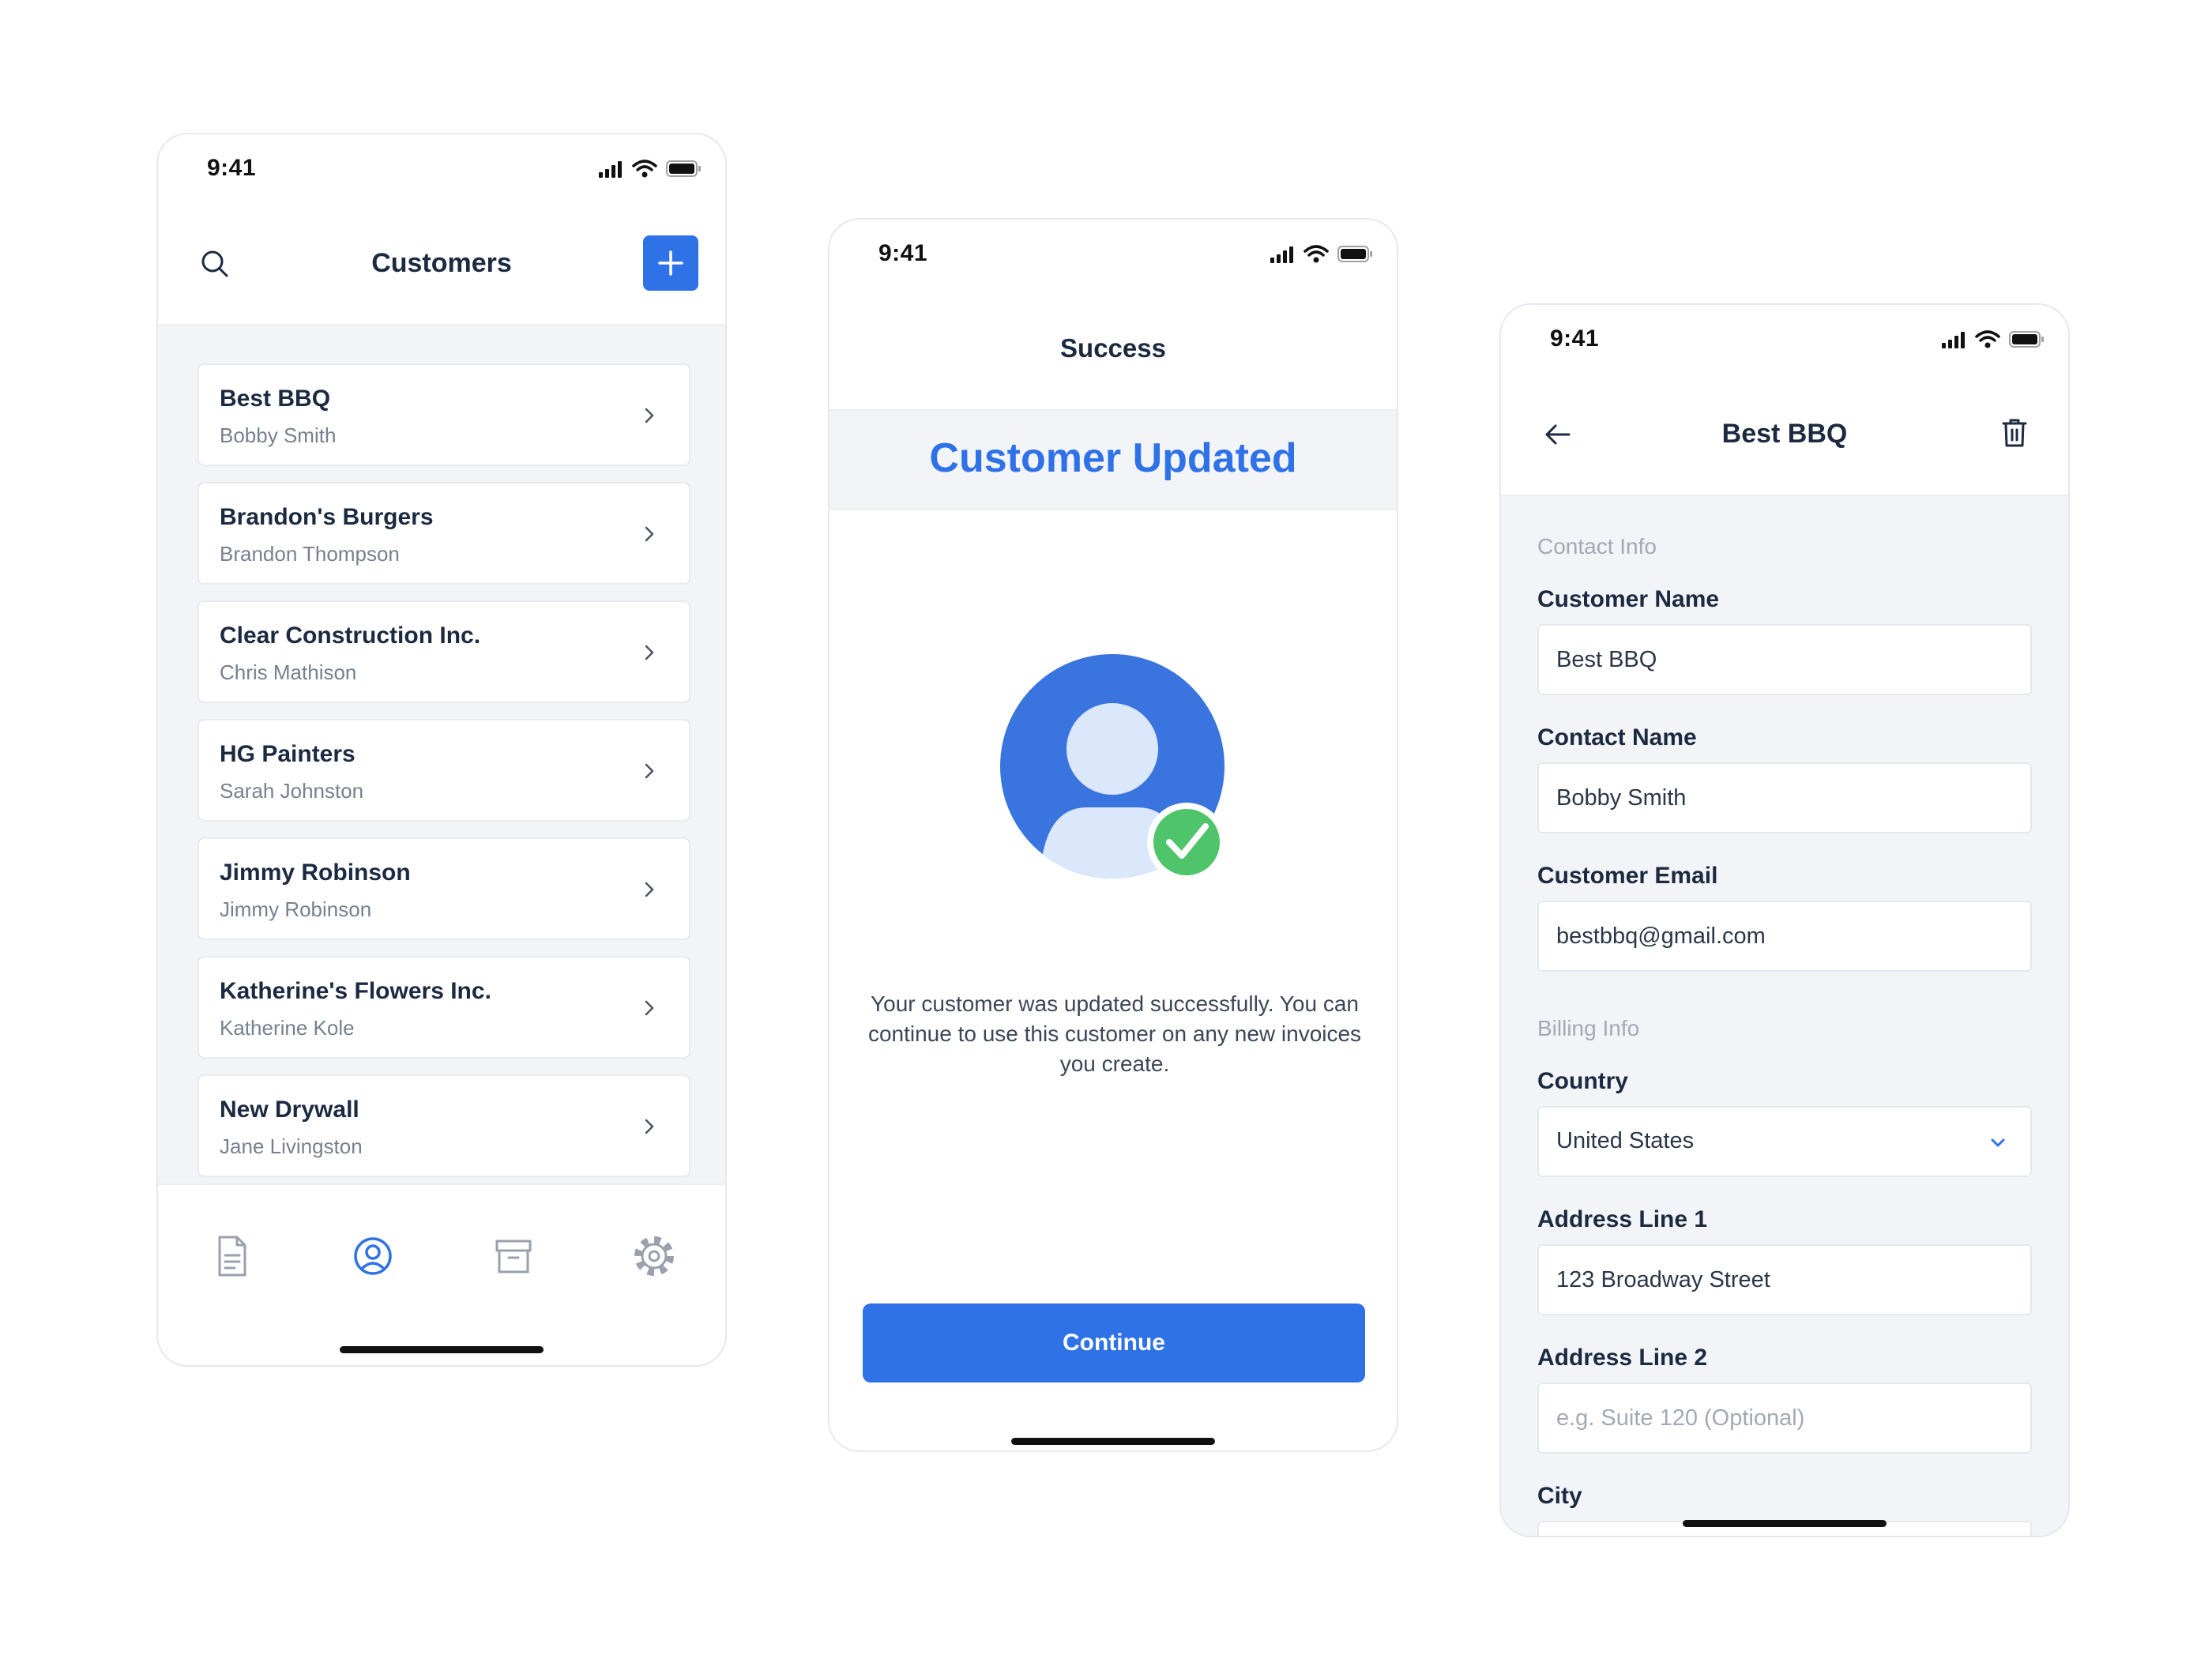 This screenshot has height=1659, width=2212. I want to click on customer-contact: Bobby Smith, so click(278, 435).